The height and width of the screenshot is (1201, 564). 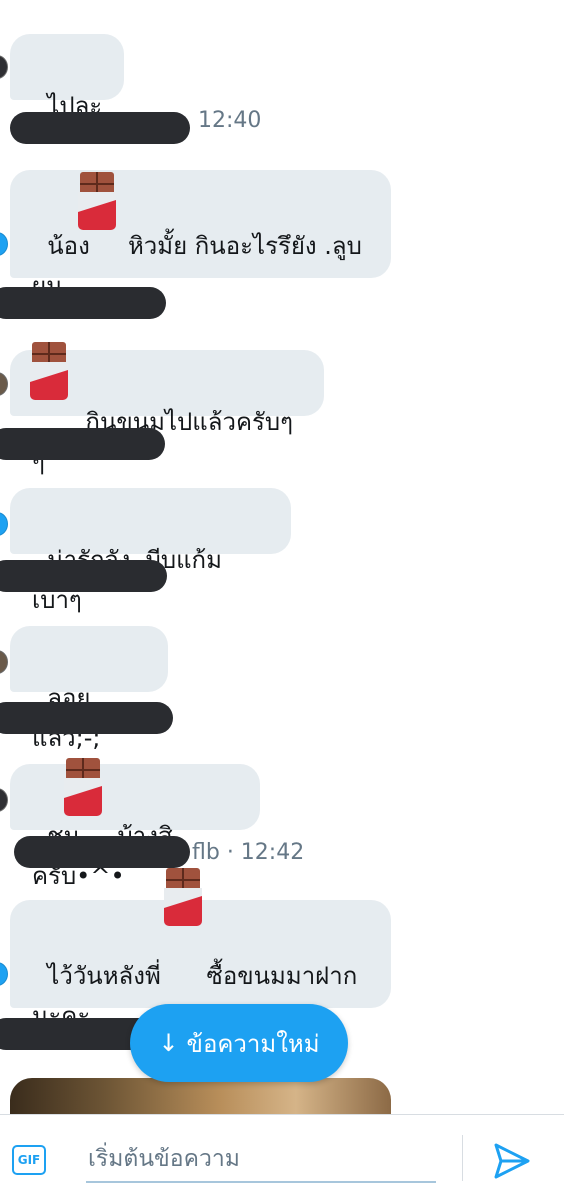 What do you see at coordinates (150, 551) in the screenshot?
I see `message-bubble: น่ารักจัง .บีบแก้มเบาๆ` at bounding box center [150, 551].